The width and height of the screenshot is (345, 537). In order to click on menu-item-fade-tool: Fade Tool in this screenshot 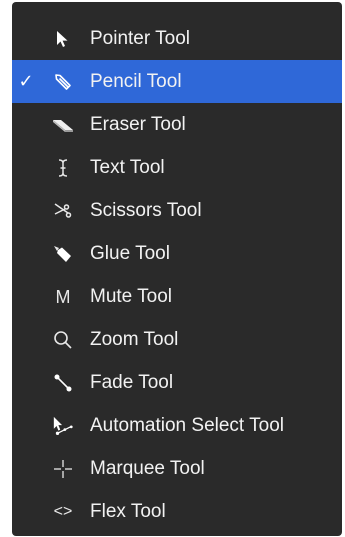, I will do `click(177, 382)`.